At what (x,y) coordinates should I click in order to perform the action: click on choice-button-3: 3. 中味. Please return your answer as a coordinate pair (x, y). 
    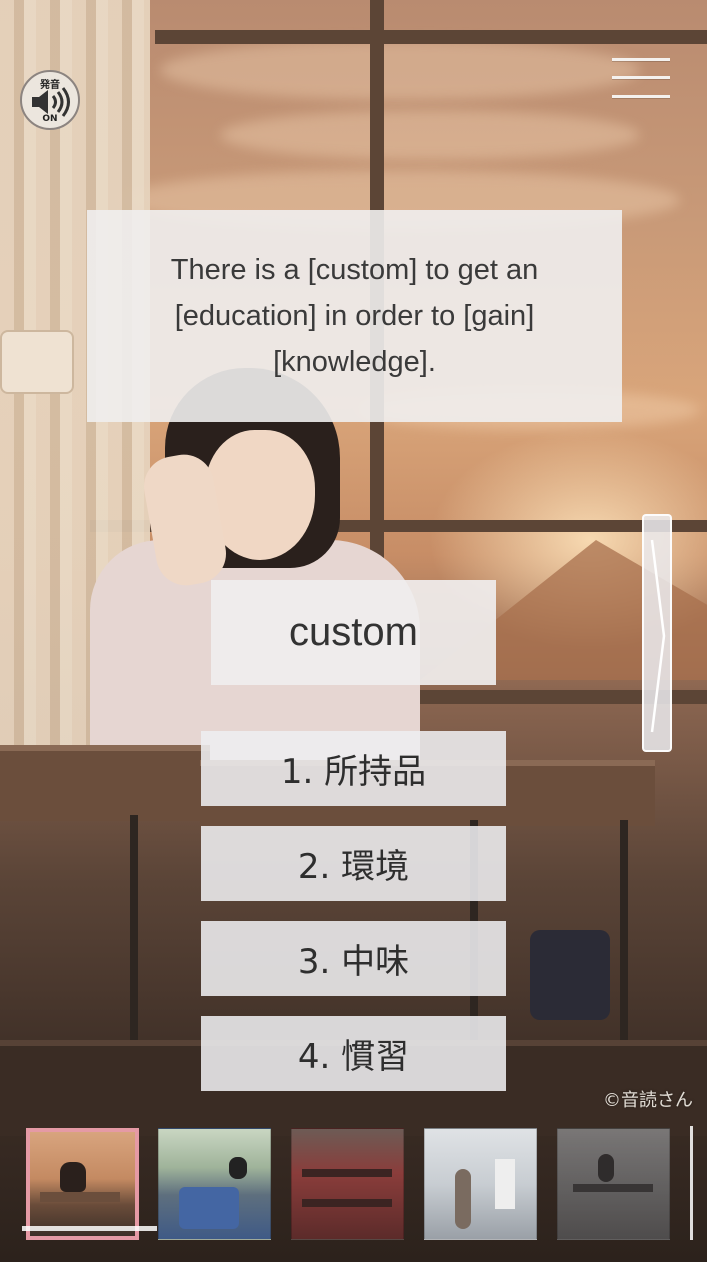
    Looking at the image, I should click on (353, 958).